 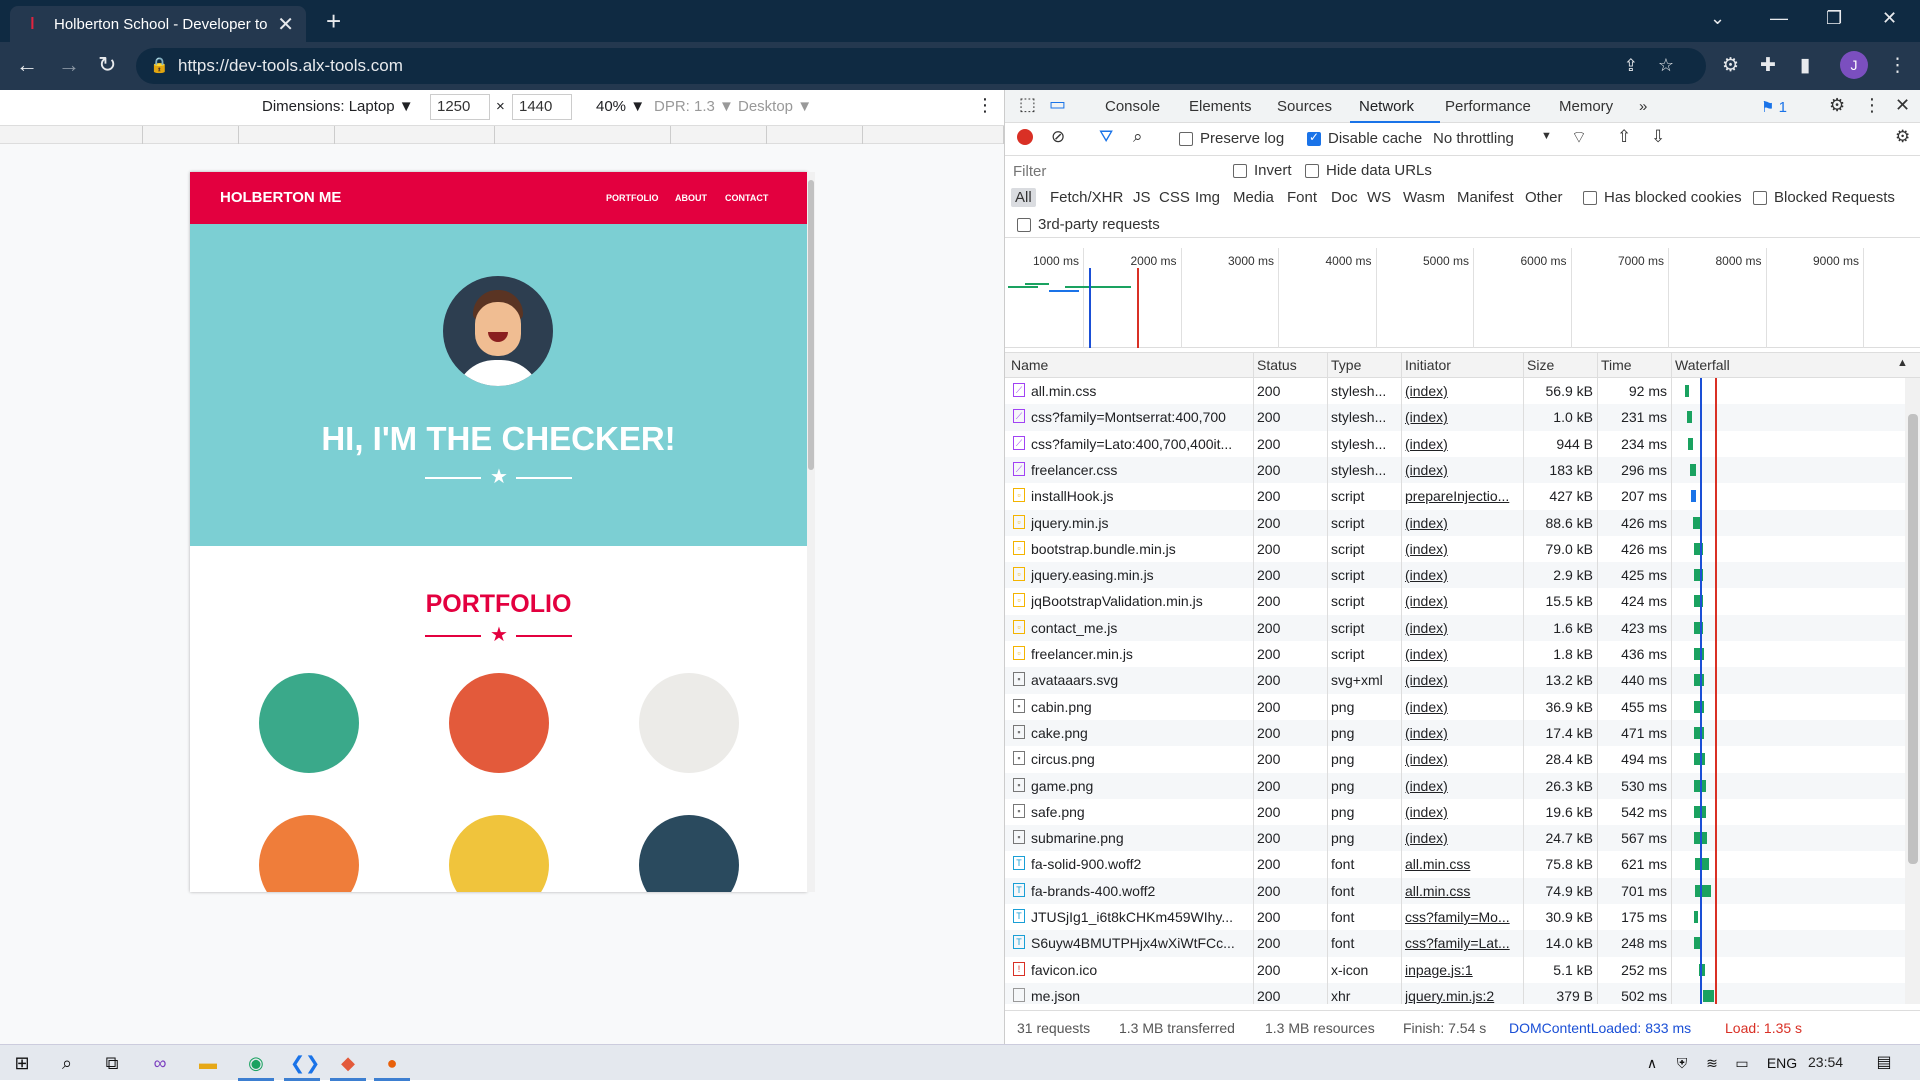 What do you see at coordinates (285, 24) in the screenshot?
I see `close-tab-icon: ✕` at bounding box center [285, 24].